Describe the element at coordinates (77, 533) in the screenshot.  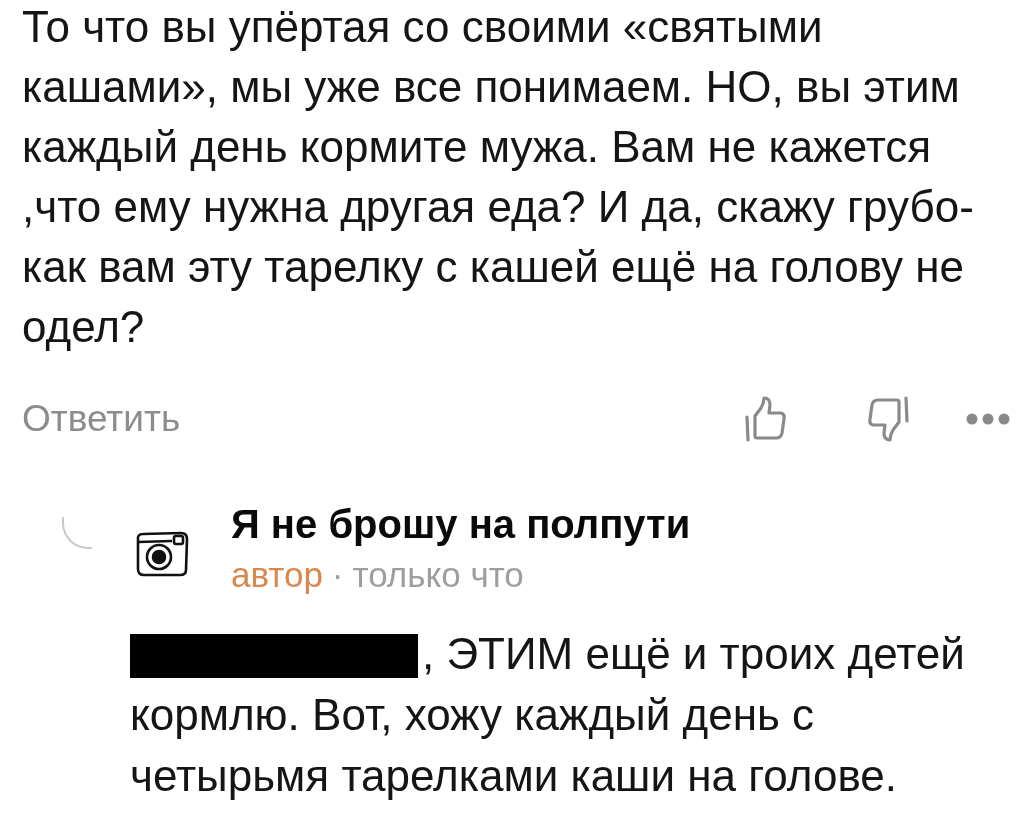
I see `reply-thread-line` at that location.